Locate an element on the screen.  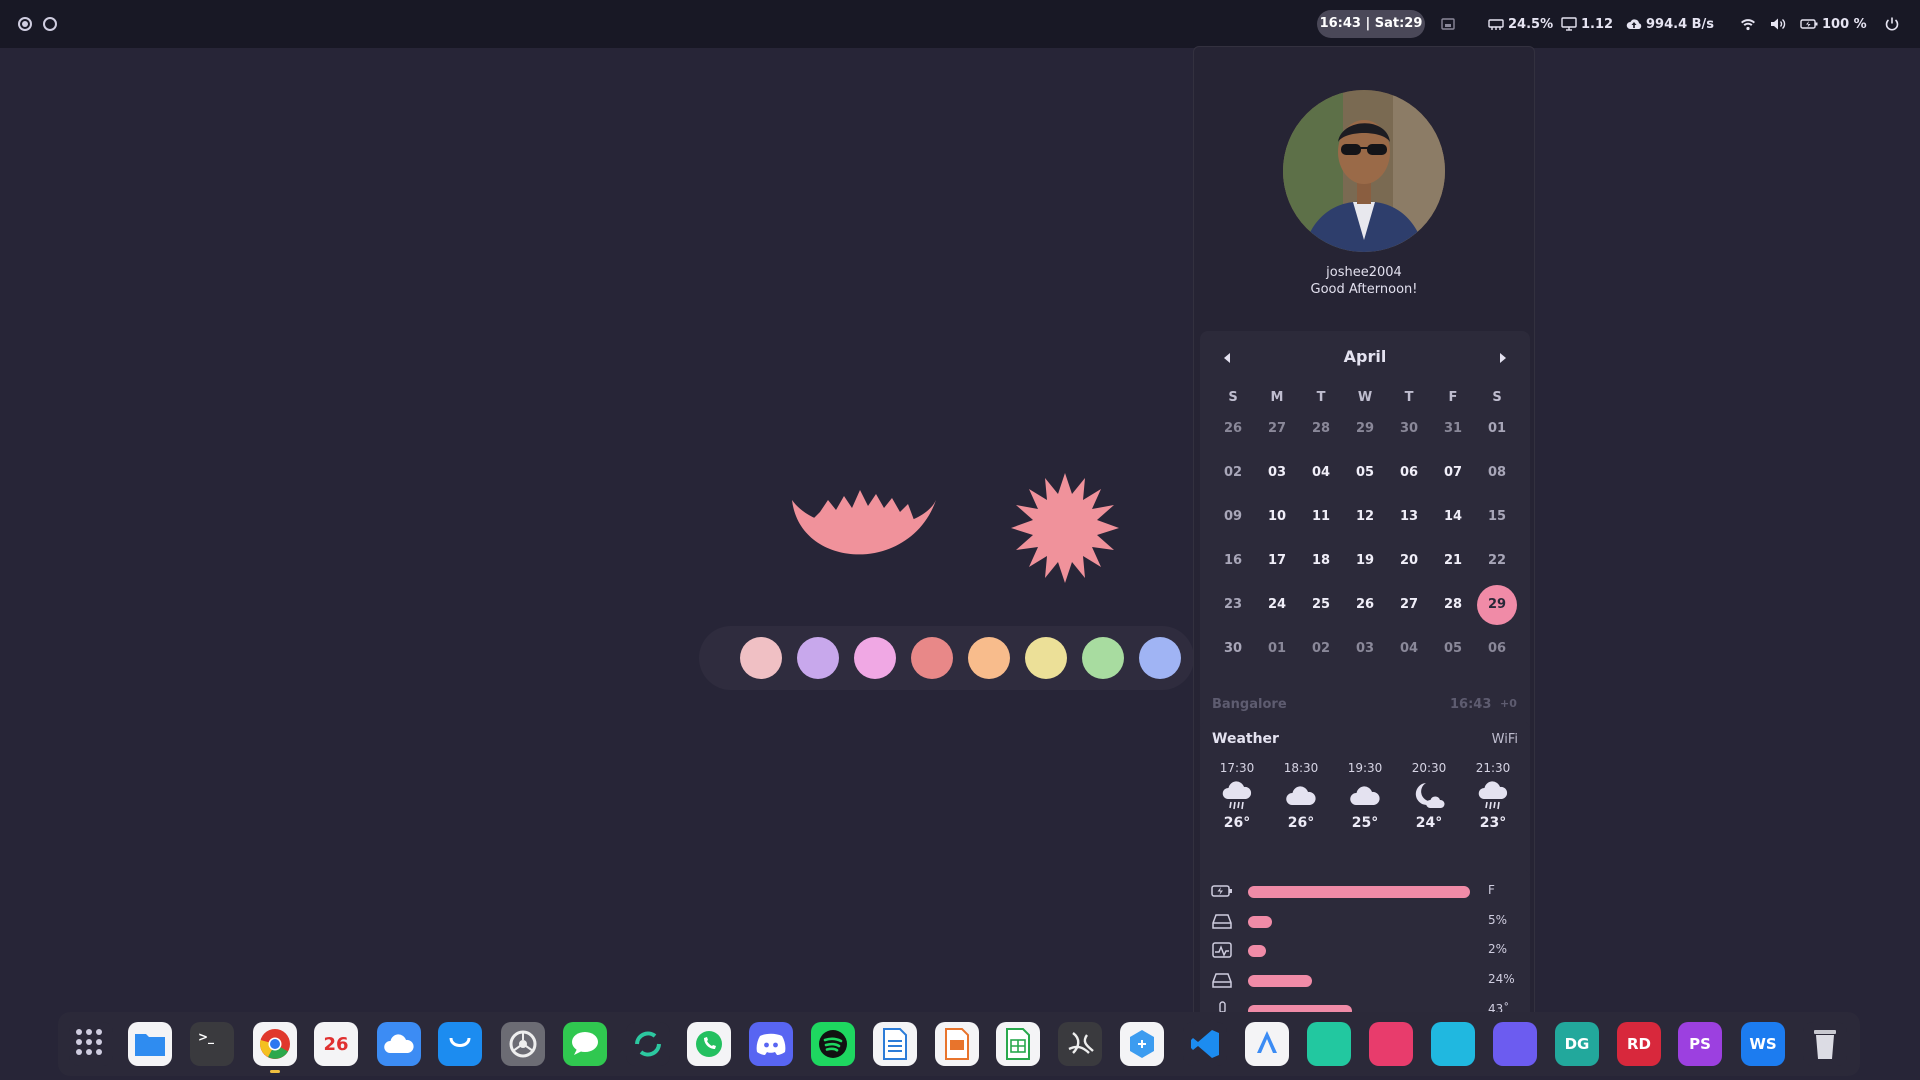
calendar-day: 15 is located at coordinates (1497, 517).